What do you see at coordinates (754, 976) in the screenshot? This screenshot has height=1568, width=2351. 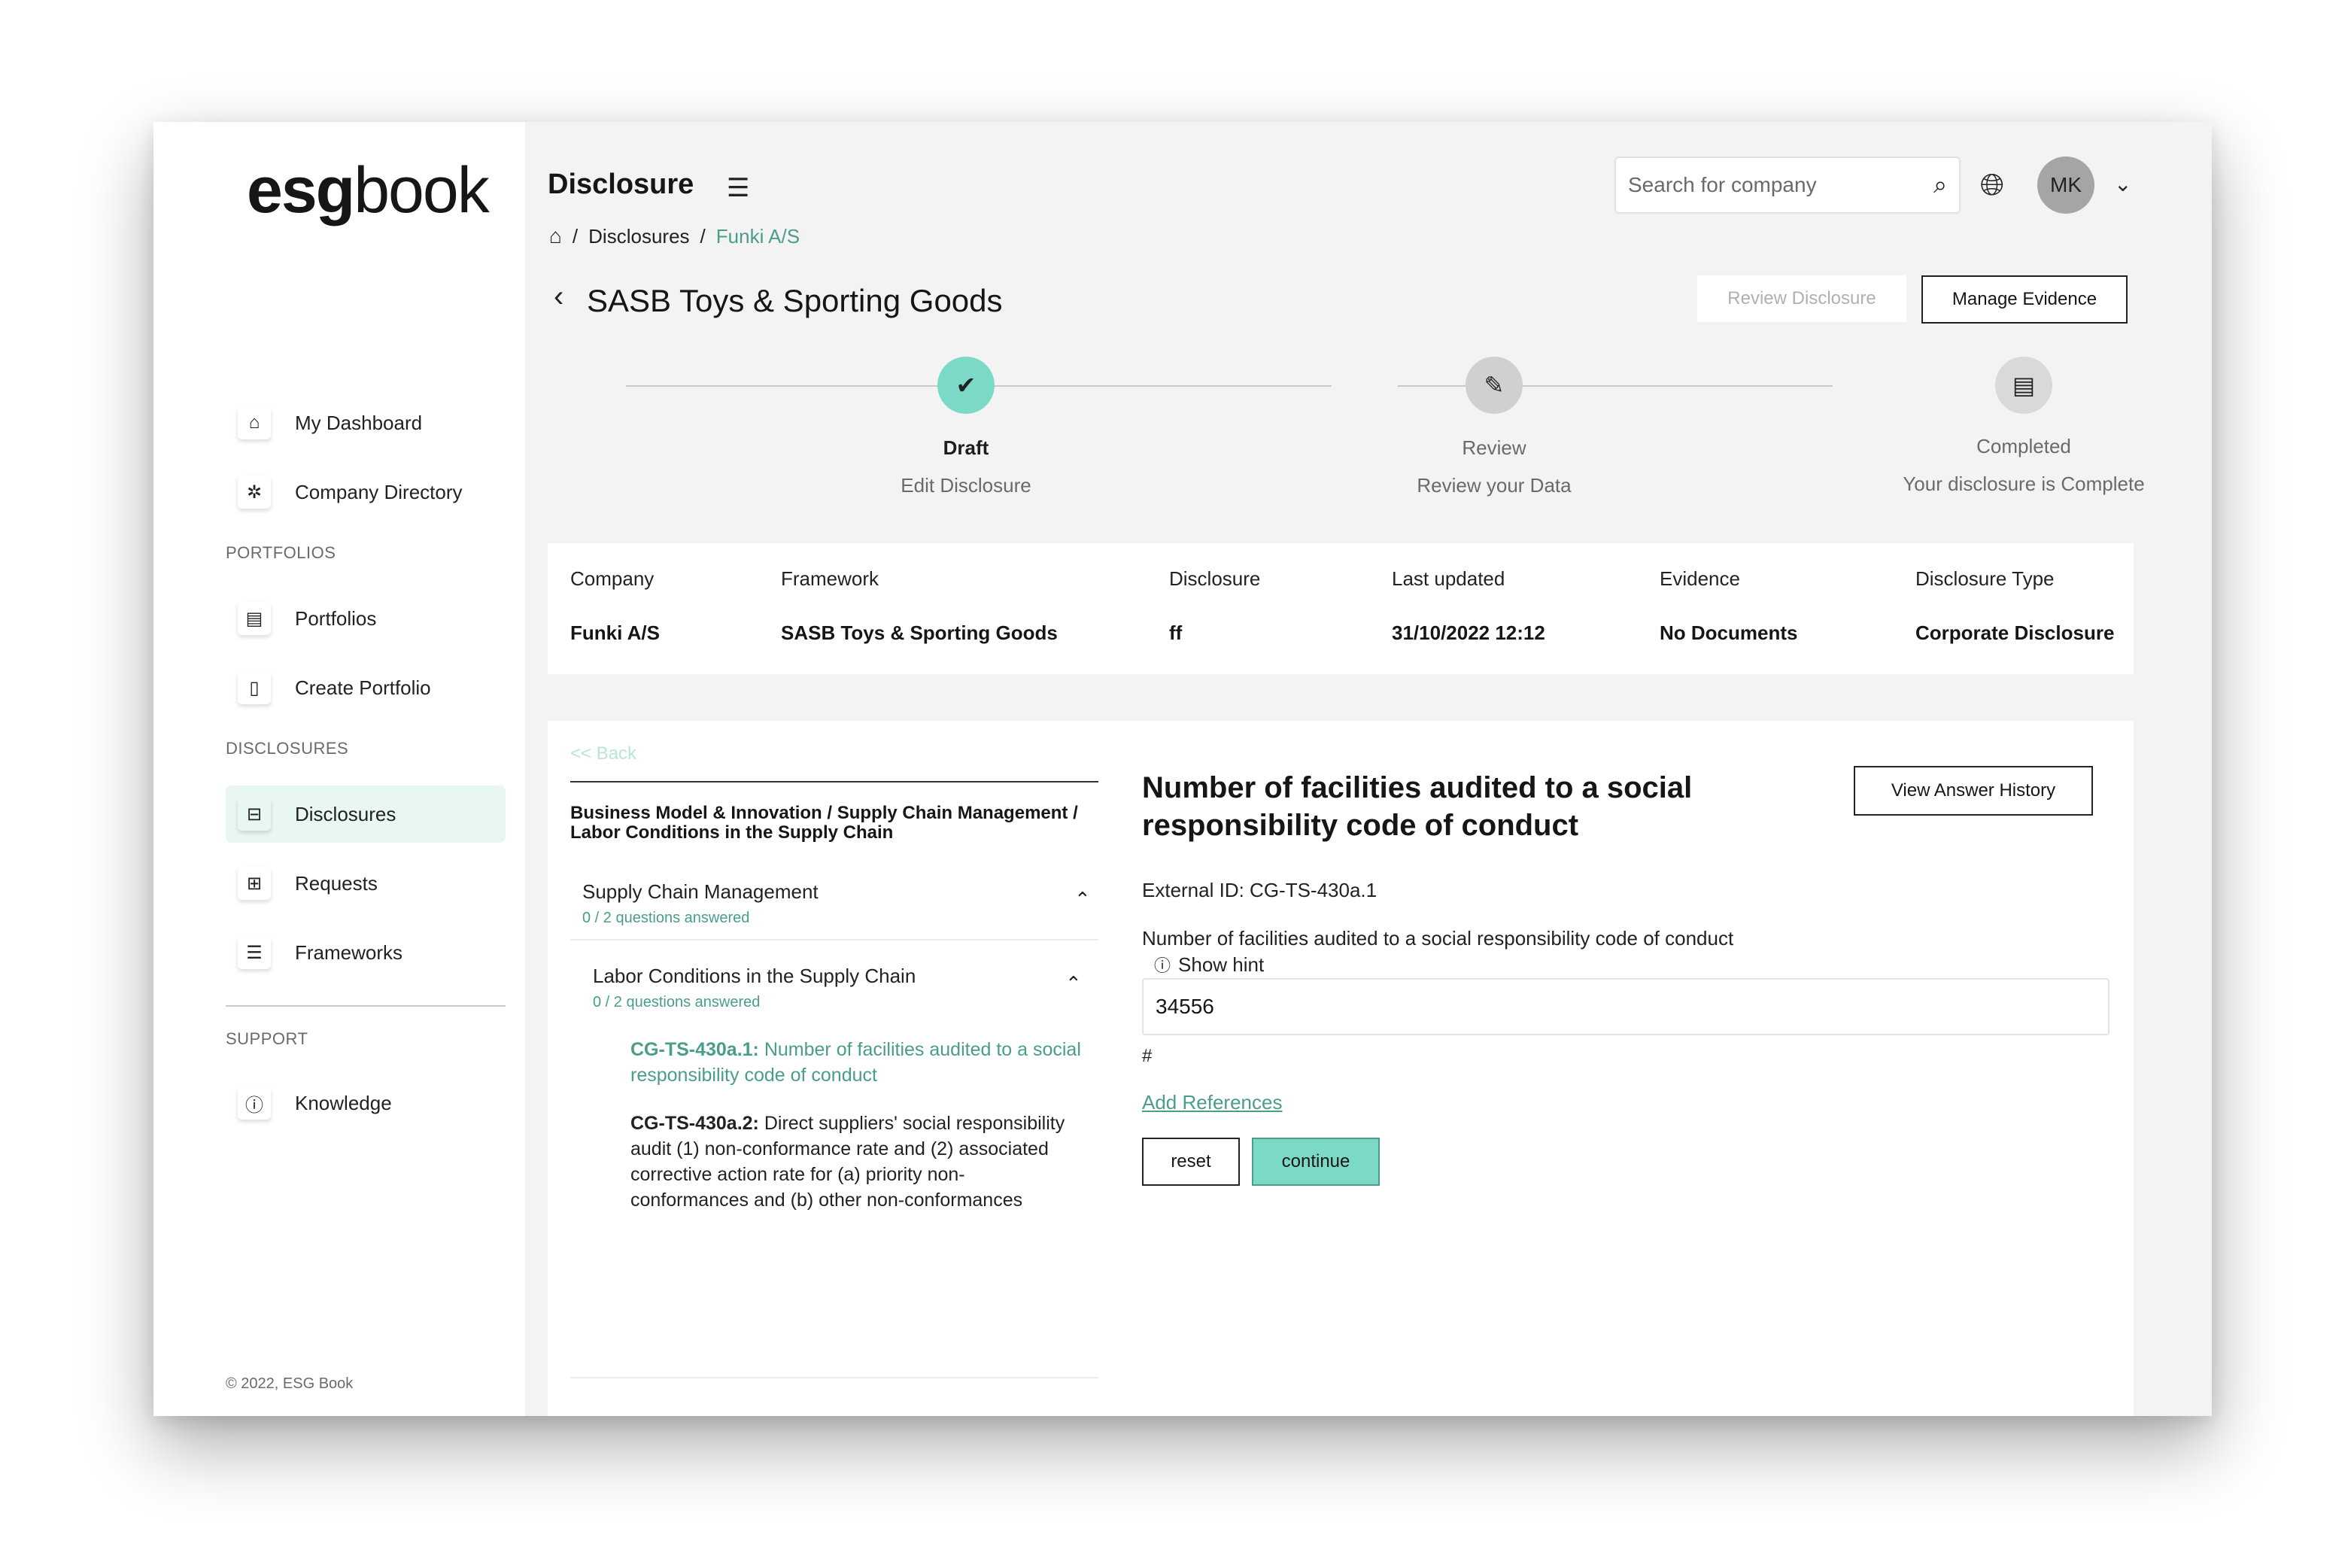 I see `group-title: Labor Conditions in the Supply Chain` at bounding box center [754, 976].